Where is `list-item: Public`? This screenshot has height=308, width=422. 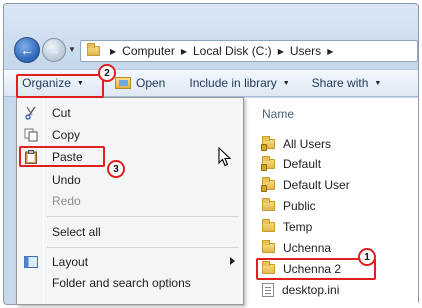 list-item: Public is located at coordinates (289, 206).